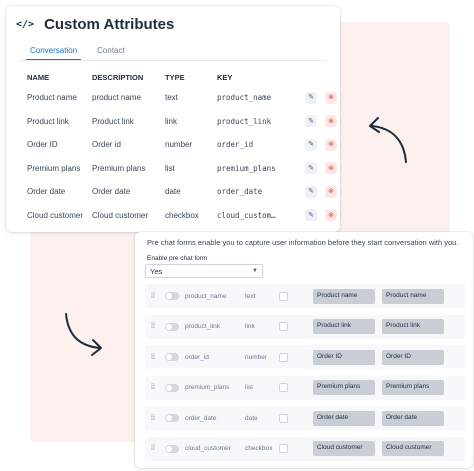 The width and height of the screenshot is (474, 471). I want to click on field-type: number, so click(256, 357).